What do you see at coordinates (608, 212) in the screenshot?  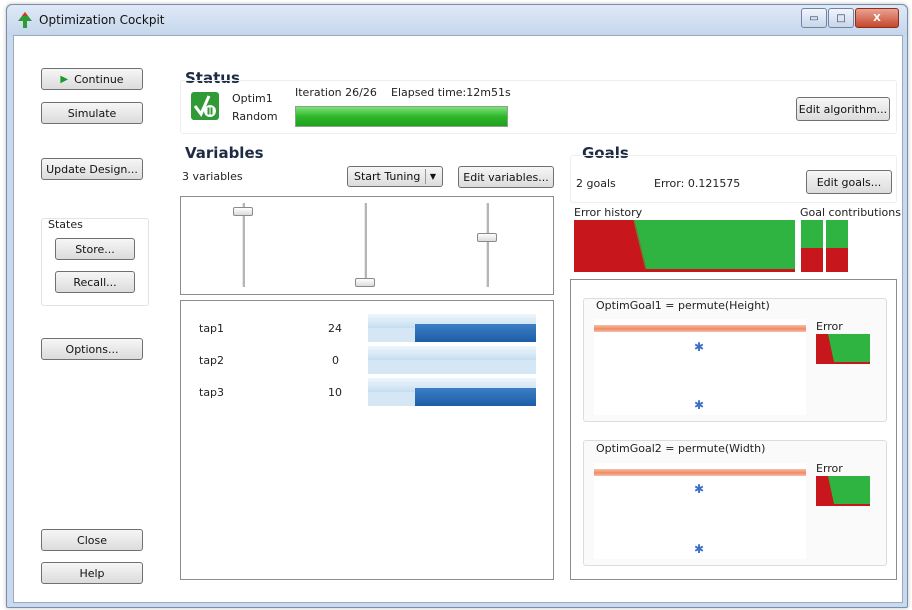 I see `error-history-label: Error history` at bounding box center [608, 212].